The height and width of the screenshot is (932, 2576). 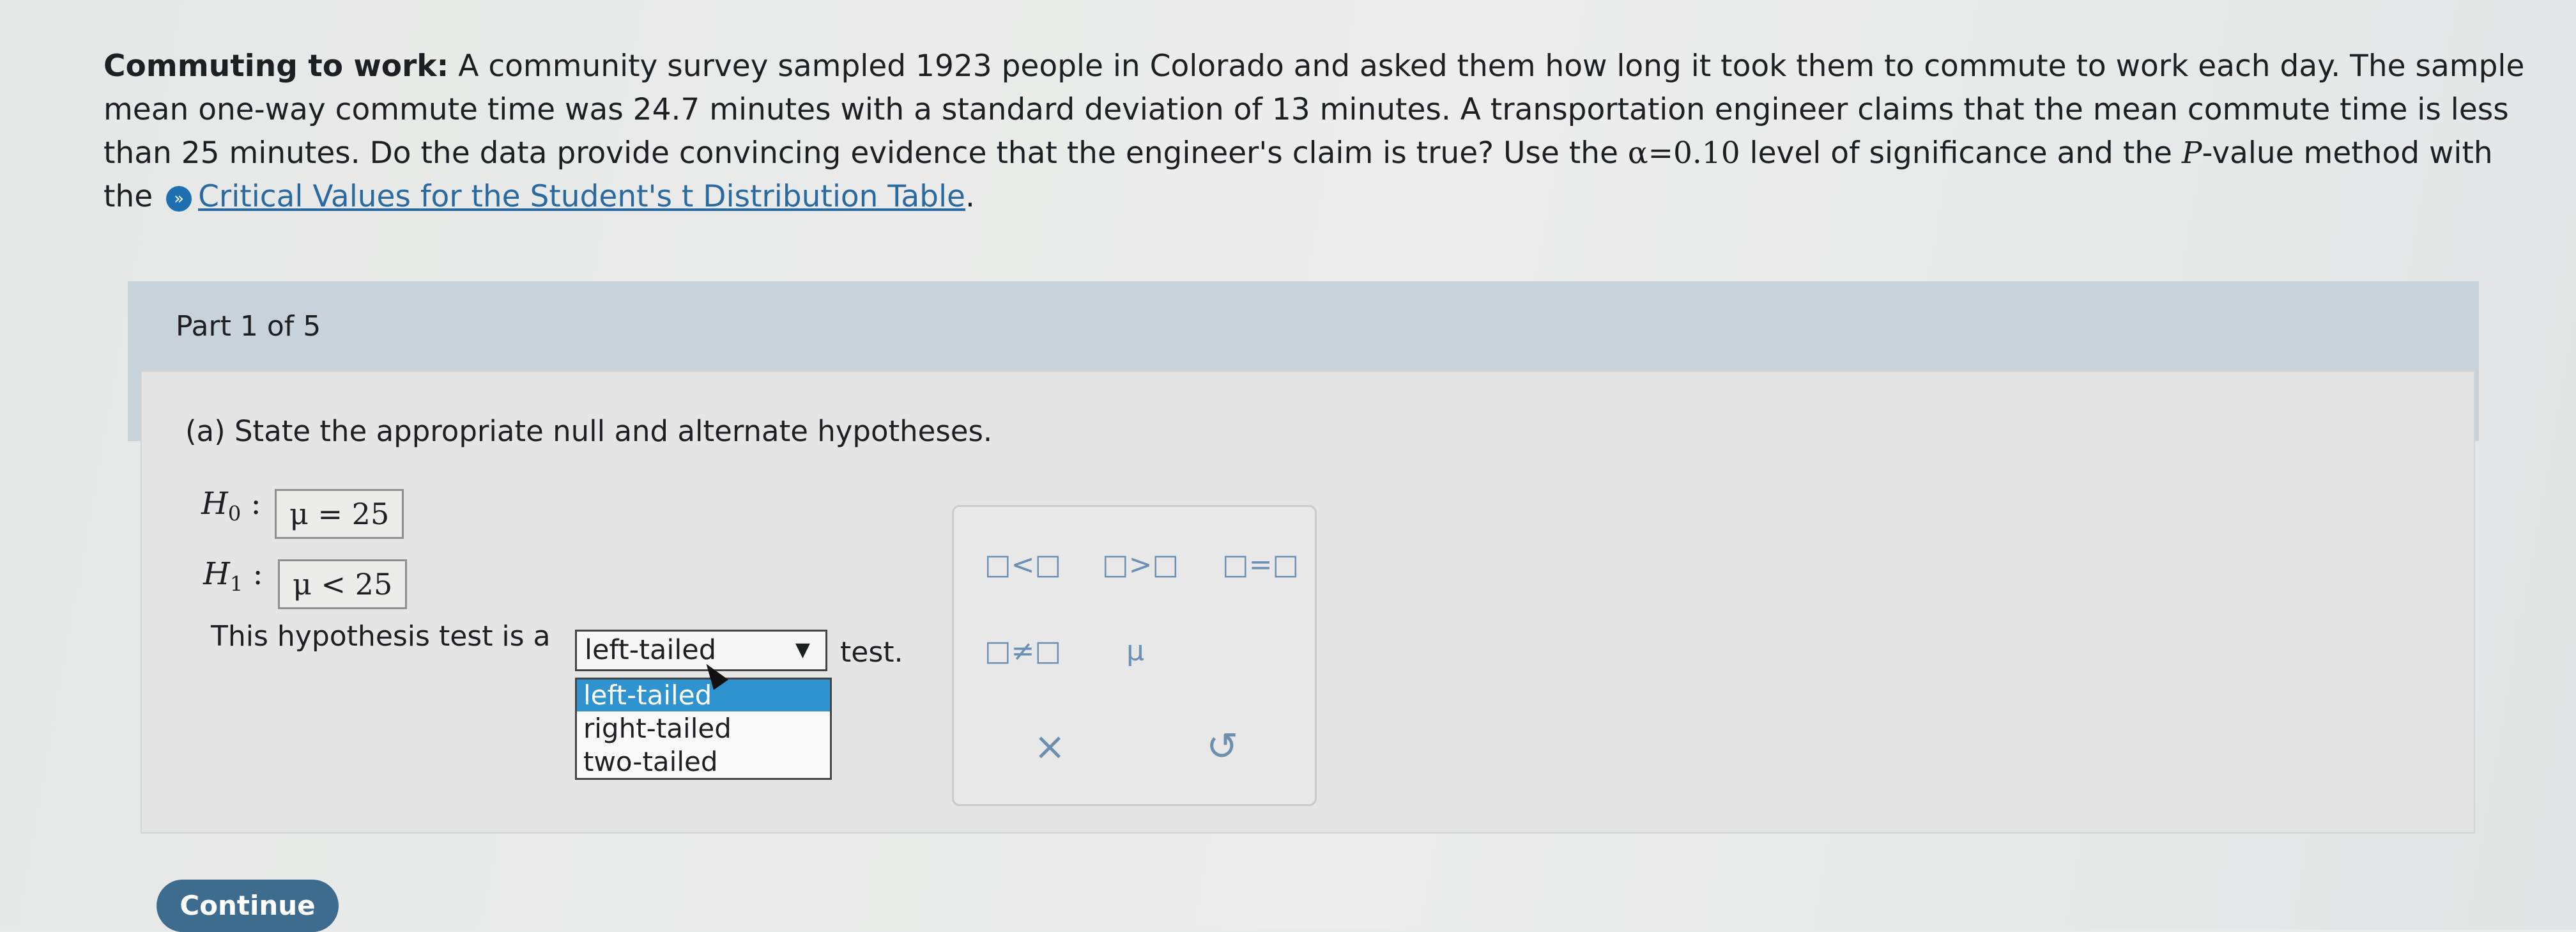 I want to click on h0-answer-box: μ = 25, so click(x=339, y=514).